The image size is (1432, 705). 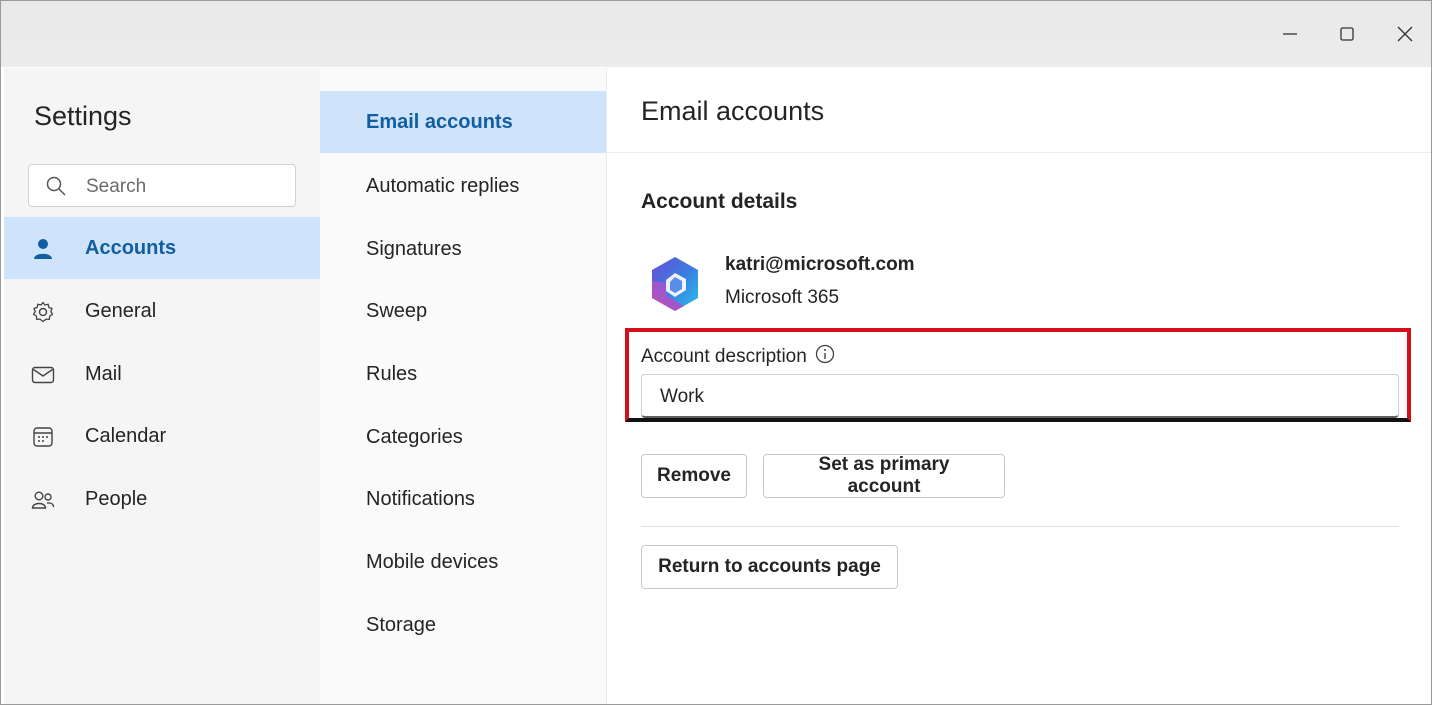 What do you see at coordinates (719, 201) in the screenshot?
I see `section-title: Account details` at bounding box center [719, 201].